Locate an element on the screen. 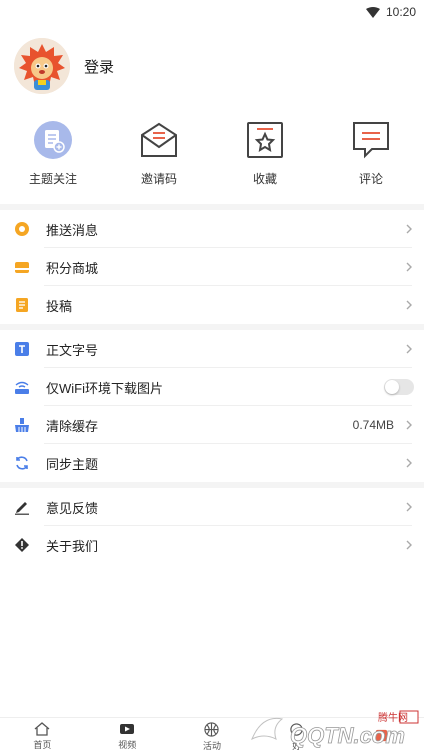 Image resolution: width=424 pixels, height=755 pixels. menu-group-3: 意见反馈 关于我们 is located at coordinates (212, 526).